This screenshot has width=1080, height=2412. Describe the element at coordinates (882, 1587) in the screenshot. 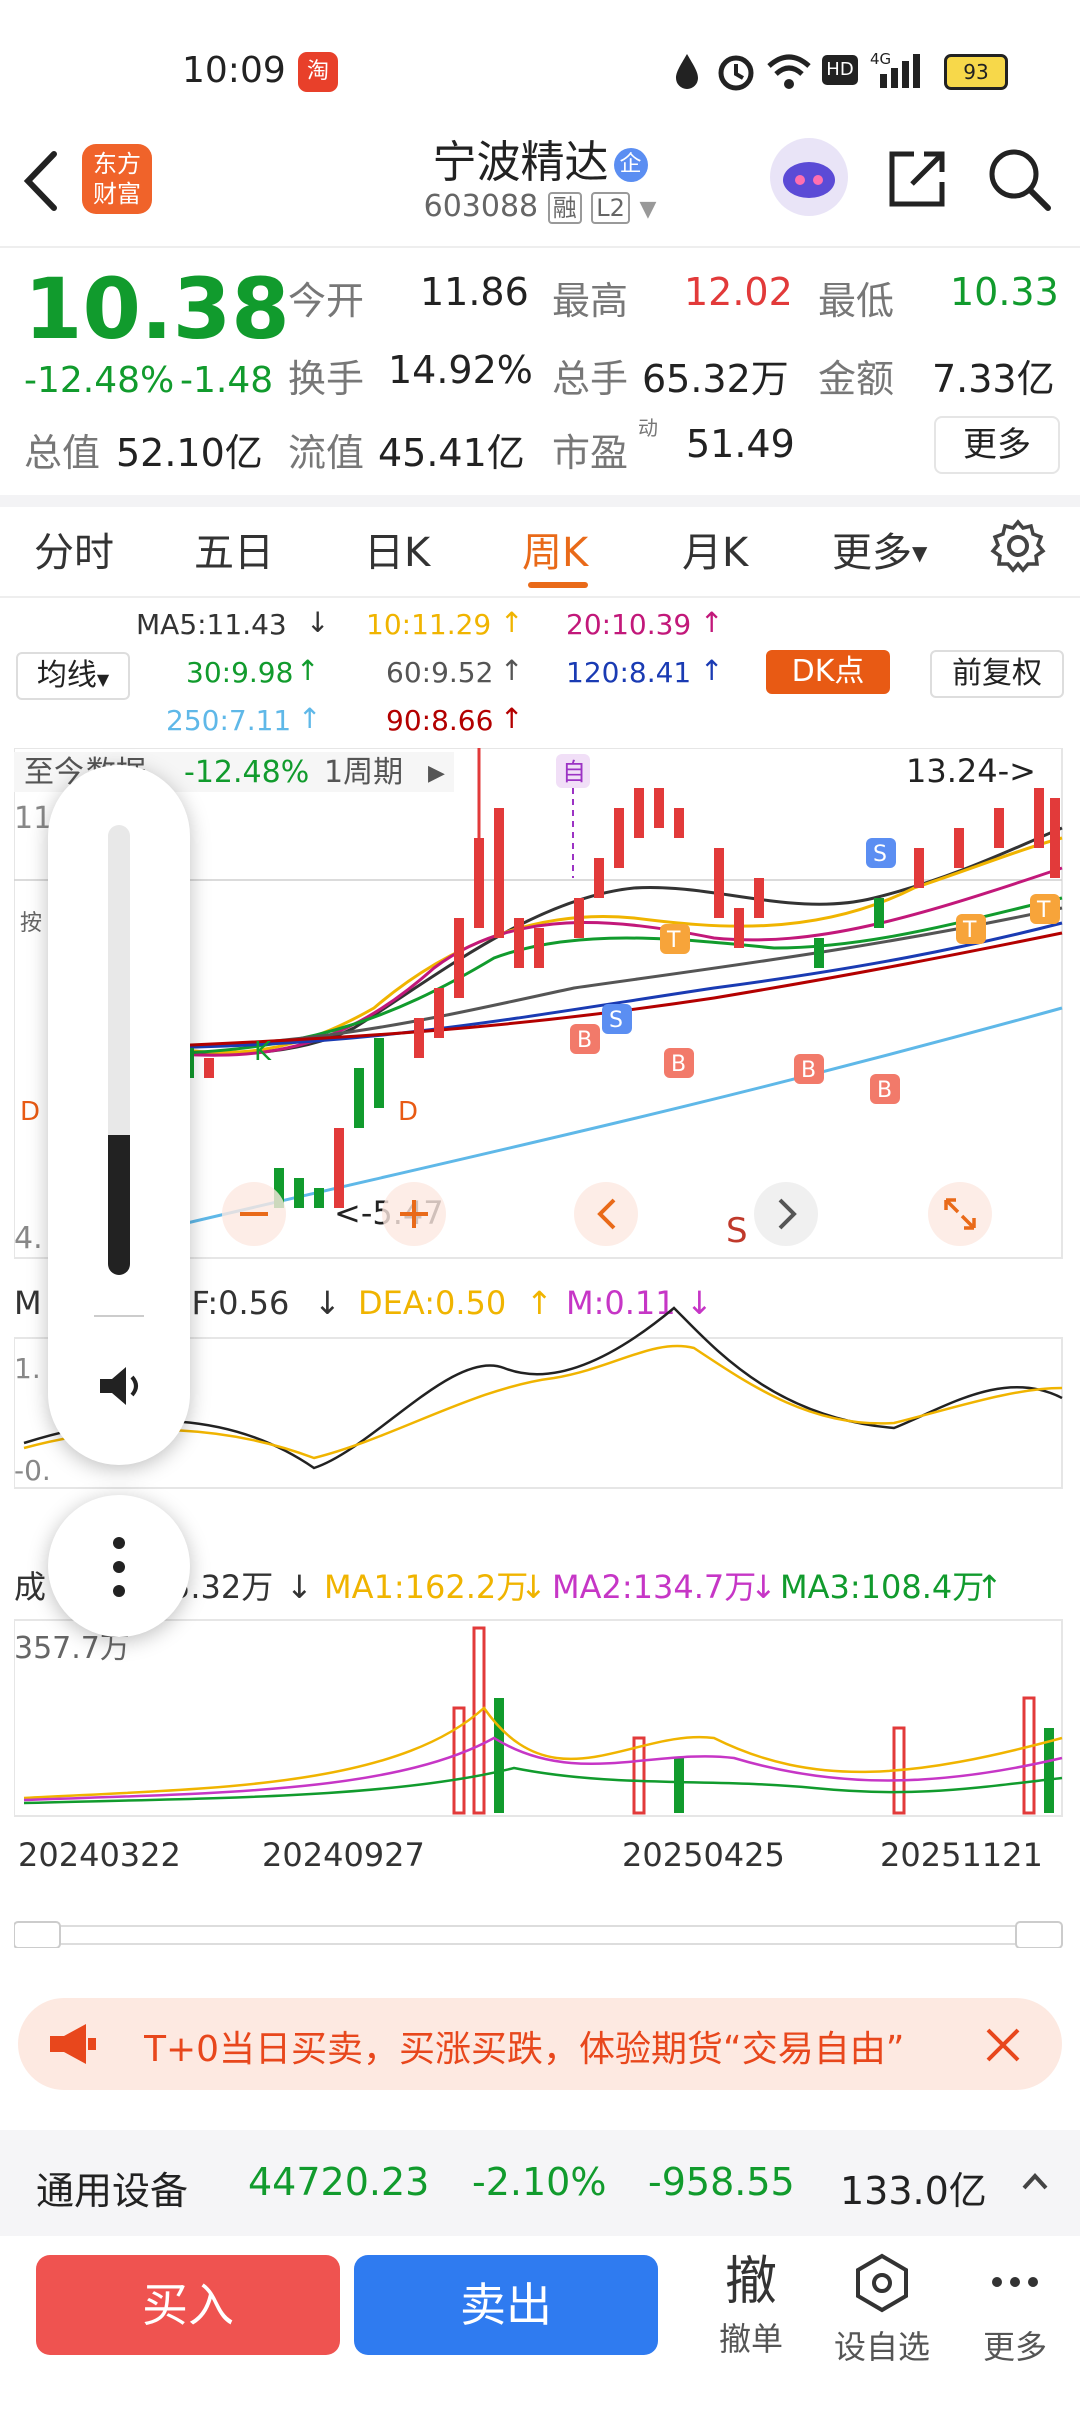

I see `volume-ma3: MA3:108.4万` at that location.